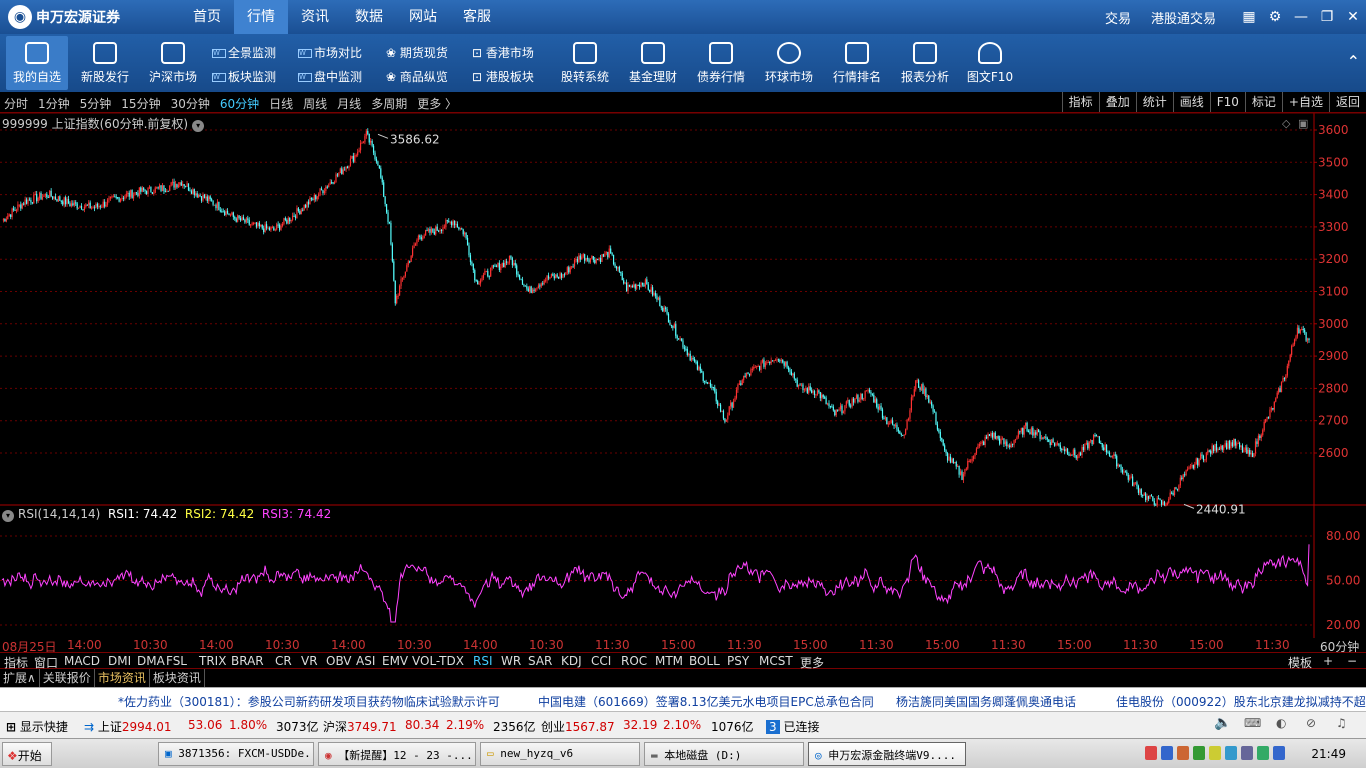 Image resolution: width=1366 pixels, height=768 pixels. Describe the element at coordinates (330, 52) in the screenshot. I see `toolbar-market-compare: W 市场对比` at that location.